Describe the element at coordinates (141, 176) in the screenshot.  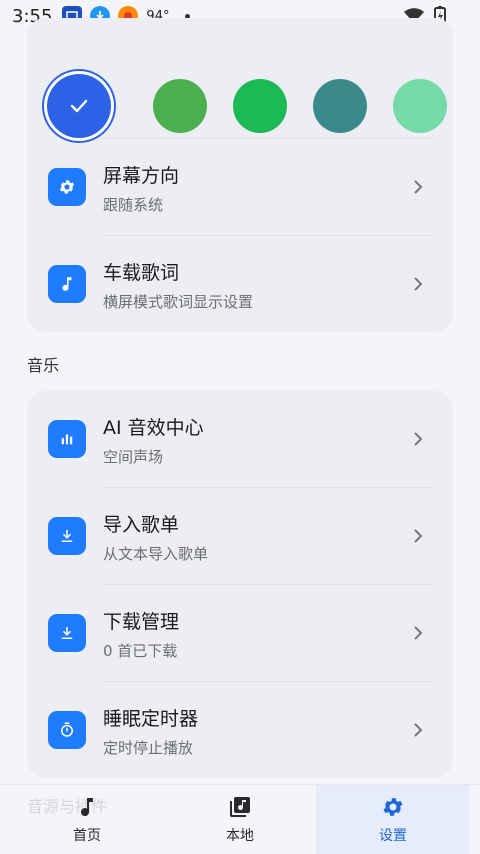
I see `setting-title: 屏幕方向` at that location.